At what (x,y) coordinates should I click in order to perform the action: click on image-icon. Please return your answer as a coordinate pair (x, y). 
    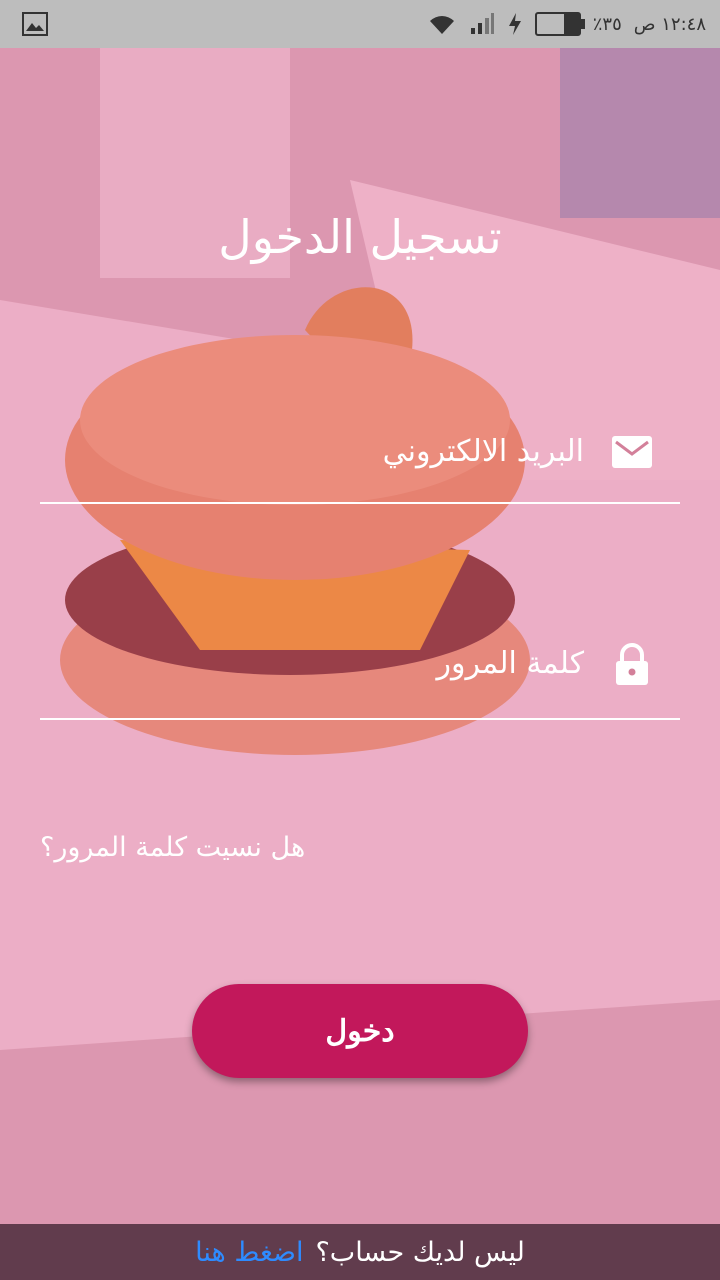
    Looking at the image, I should click on (35, 24).